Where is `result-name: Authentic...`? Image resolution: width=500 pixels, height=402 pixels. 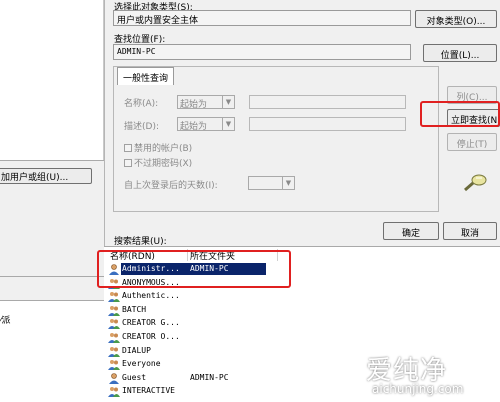
result-name: Authentic... is located at coordinates (151, 296).